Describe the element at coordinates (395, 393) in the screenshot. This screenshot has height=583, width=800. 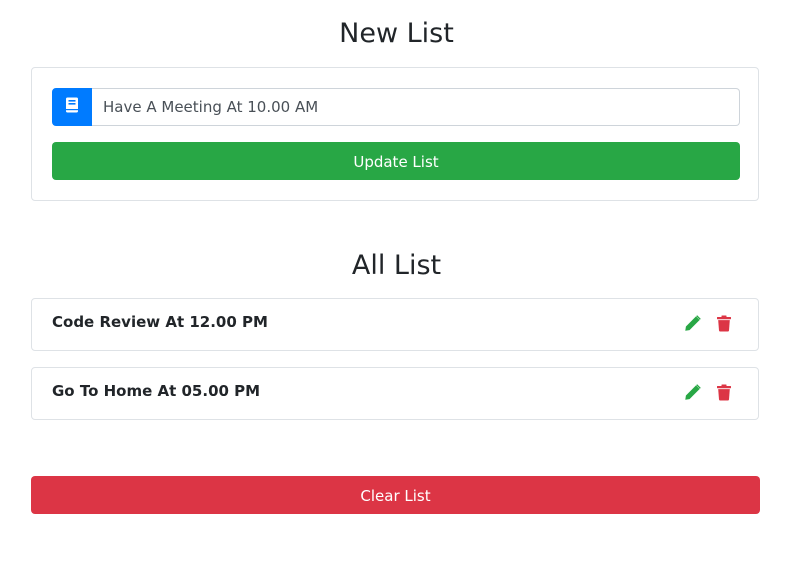
I see `list-item: Go To Home At 05.00 PM` at that location.